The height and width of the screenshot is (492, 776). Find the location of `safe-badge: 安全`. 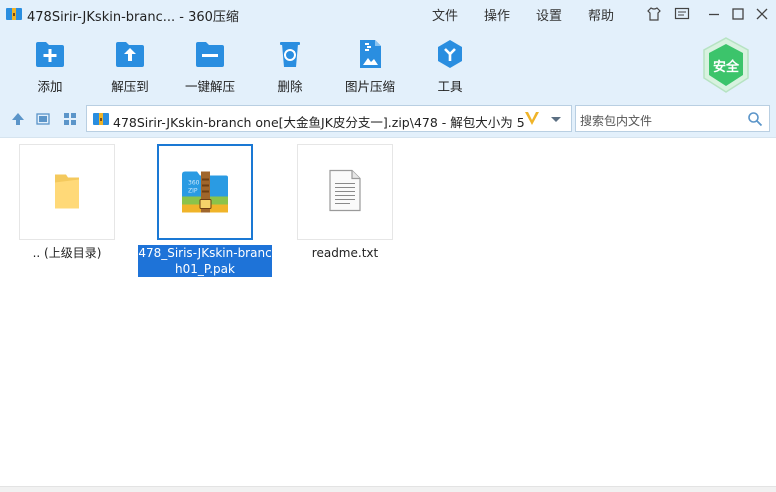

safe-badge: 安全 is located at coordinates (726, 65).